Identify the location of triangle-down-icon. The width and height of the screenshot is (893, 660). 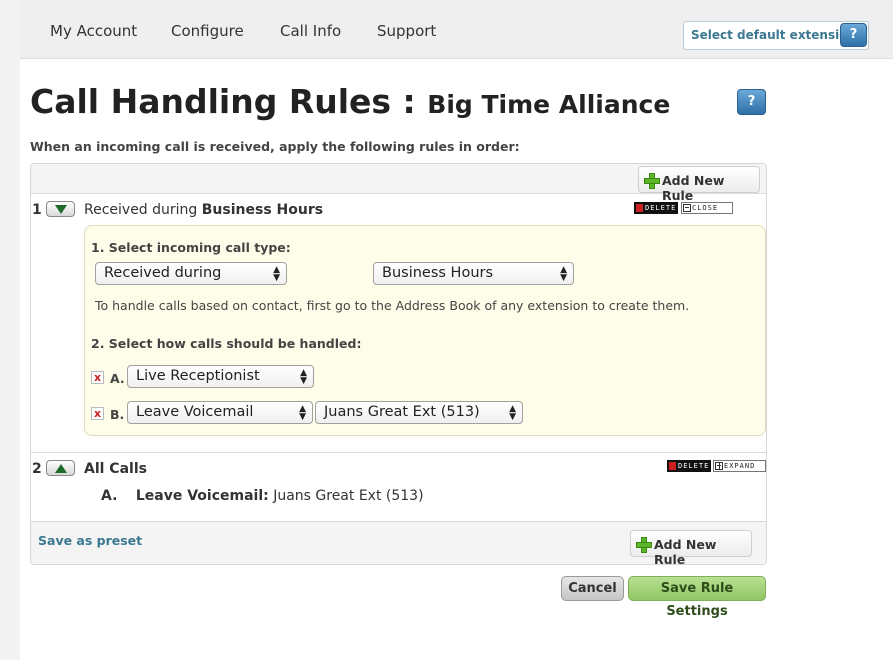
(61, 209).